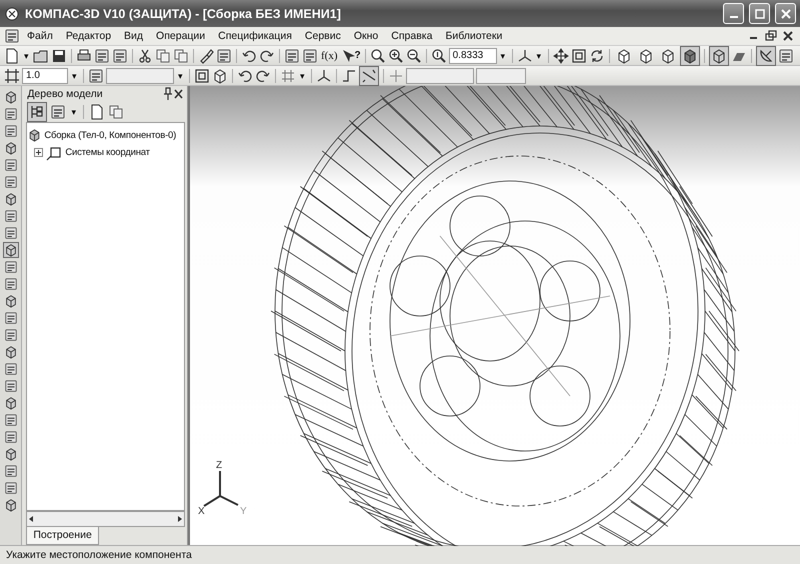 The height and width of the screenshot is (564, 800). What do you see at coordinates (180, 519) in the screenshot?
I see `scroll-right-icon` at bounding box center [180, 519].